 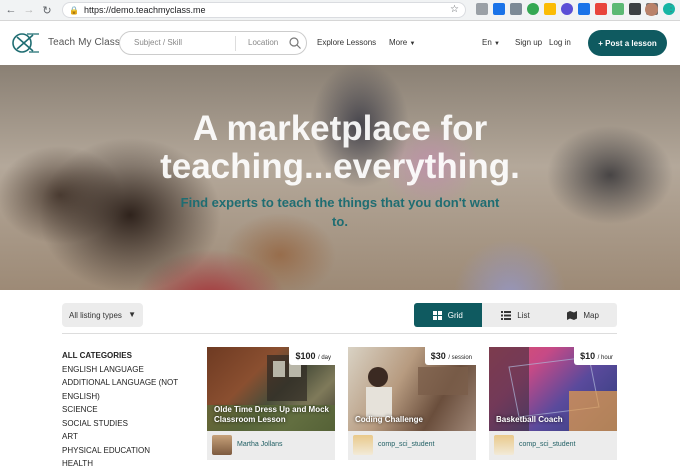 I want to click on map-icon, so click(x=572, y=315).